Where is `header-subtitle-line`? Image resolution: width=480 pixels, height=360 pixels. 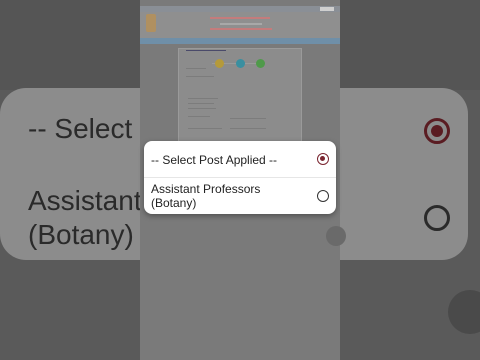 header-subtitle-line is located at coordinates (241, 24).